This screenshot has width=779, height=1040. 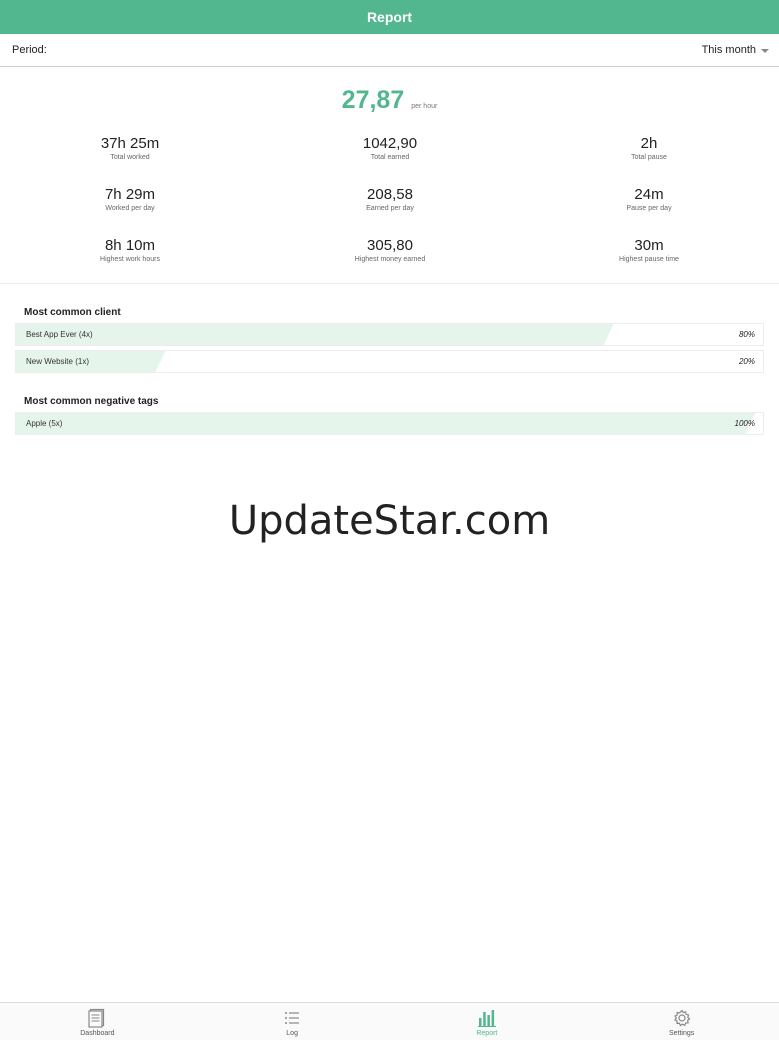 What do you see at coordinates (390, 208) in the screenshot?
I see `stat-label: Earned per day` at bounding box center [390, 208].